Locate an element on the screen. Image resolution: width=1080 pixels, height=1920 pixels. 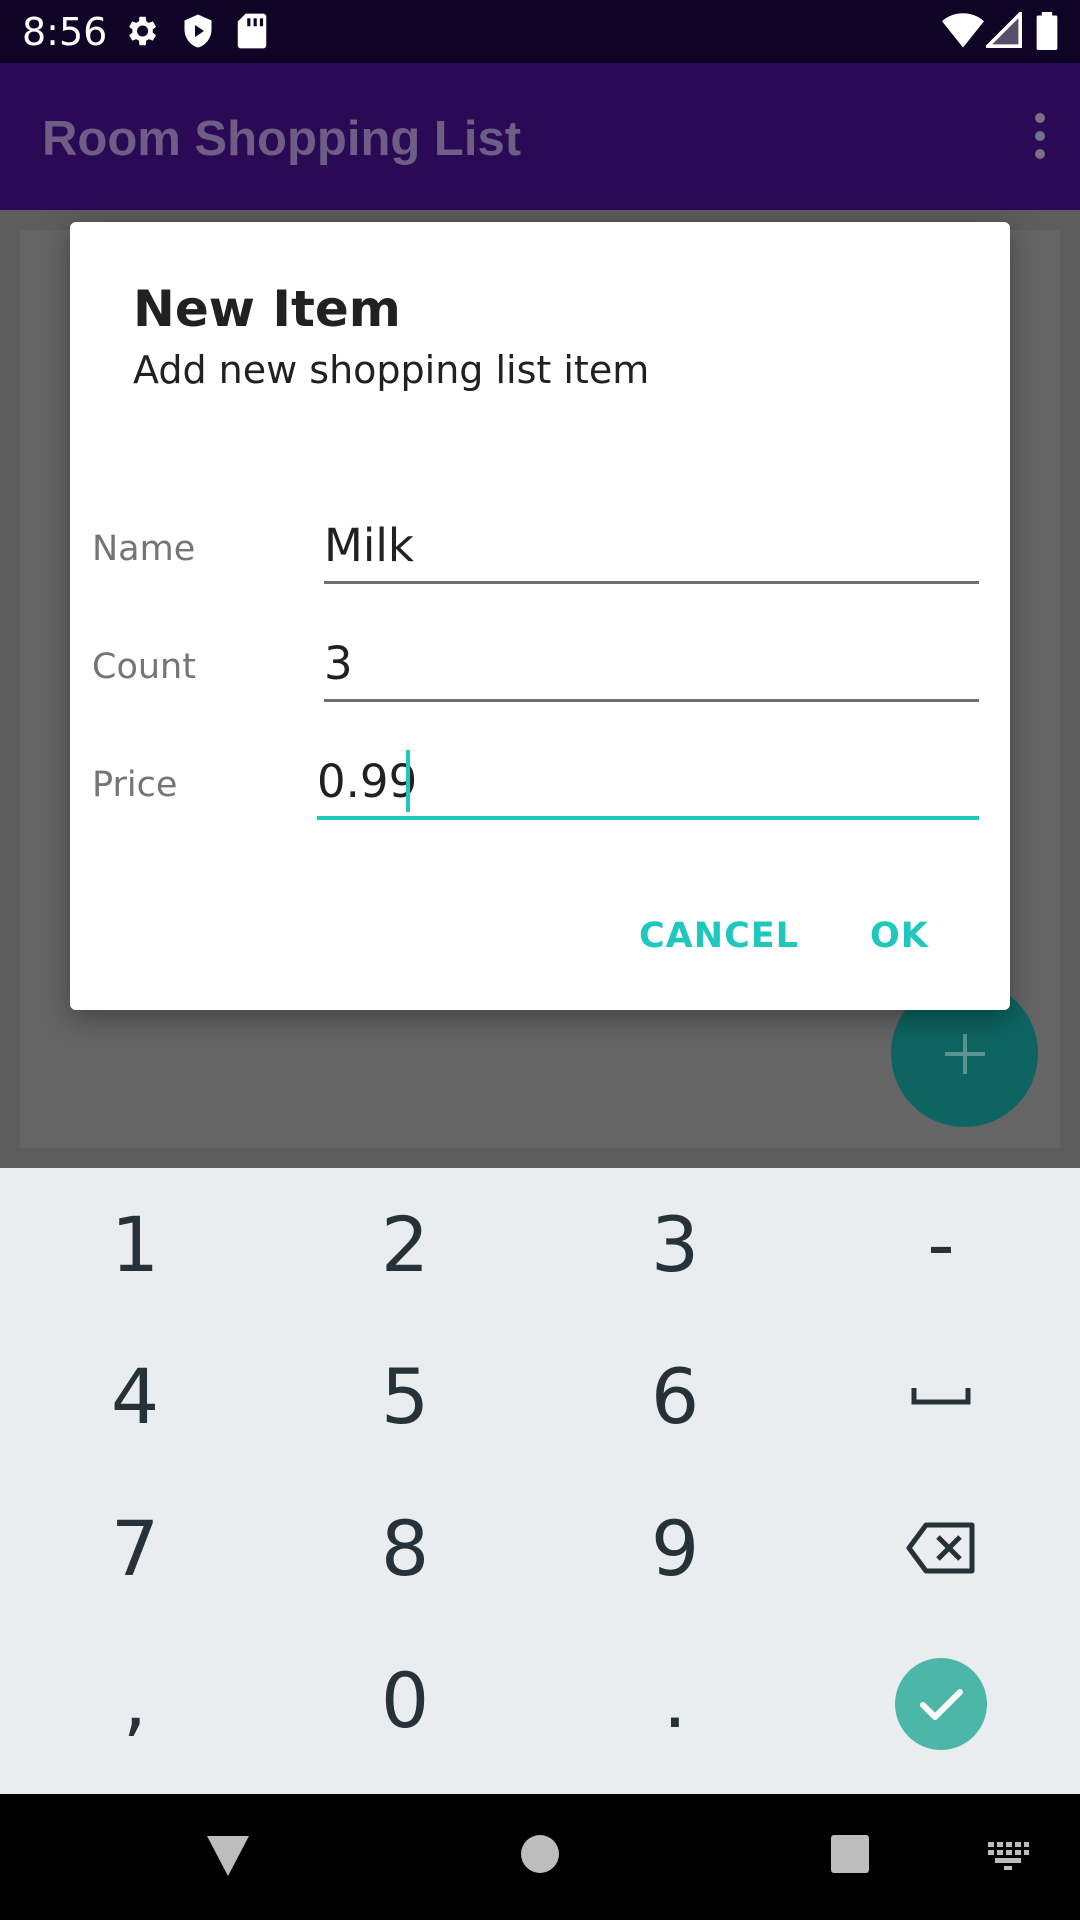
done-check-icon is located at coordinates (941, 1704).